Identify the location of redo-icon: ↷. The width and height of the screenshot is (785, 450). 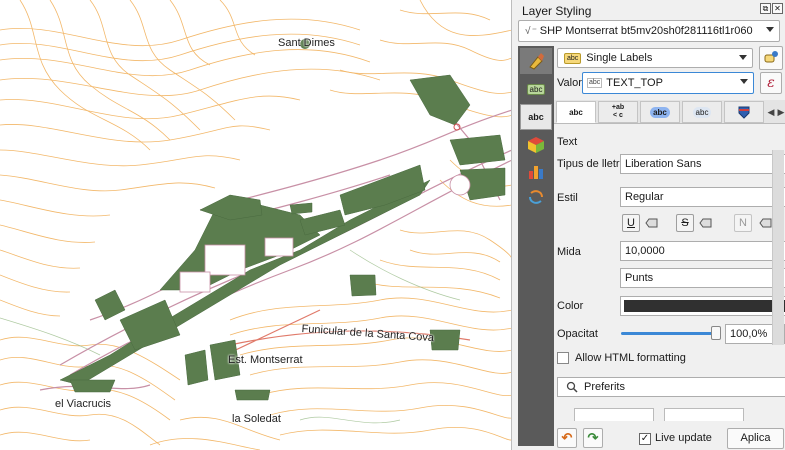
(593, 437).